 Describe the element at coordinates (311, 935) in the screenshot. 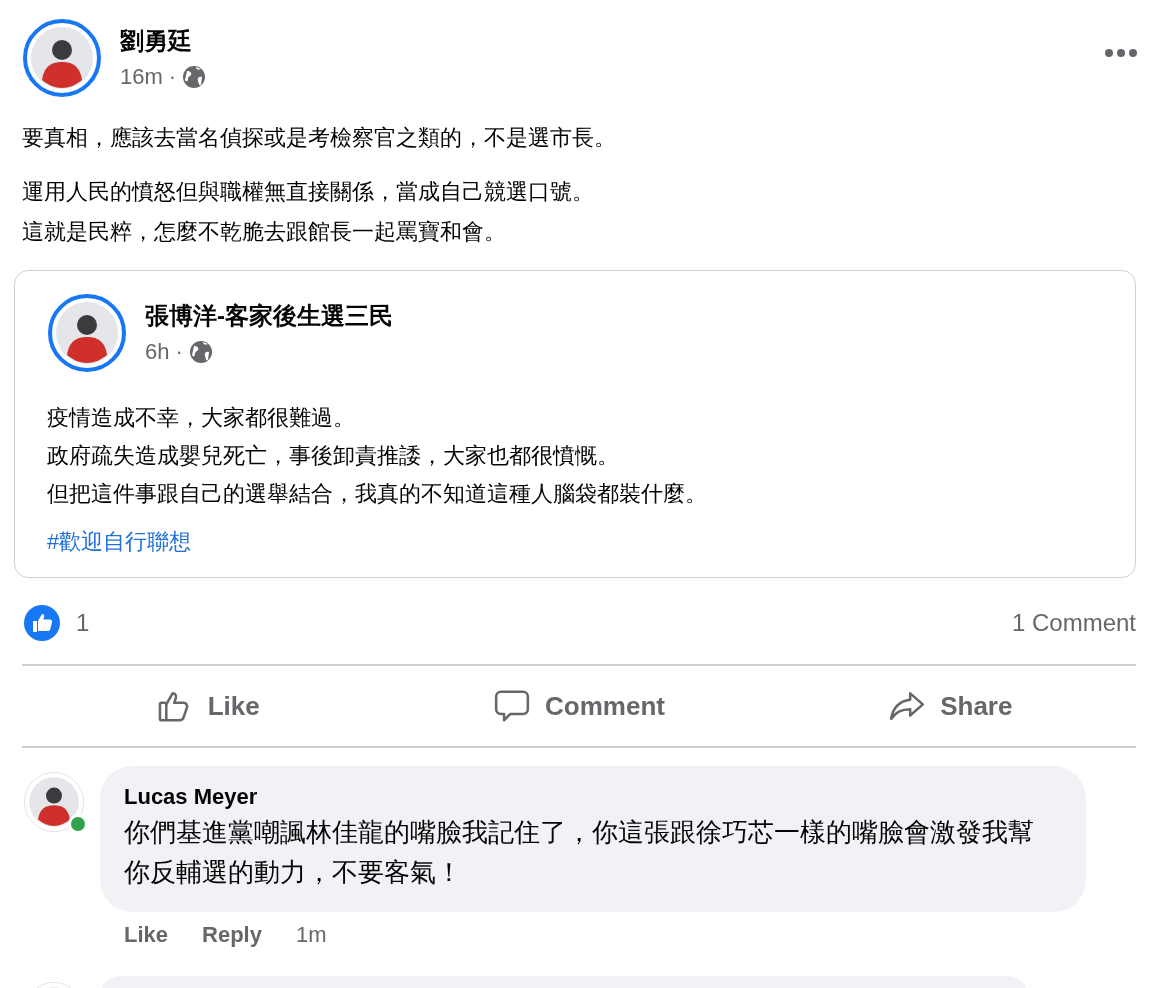

I see `comment-time: 1m` at that location.